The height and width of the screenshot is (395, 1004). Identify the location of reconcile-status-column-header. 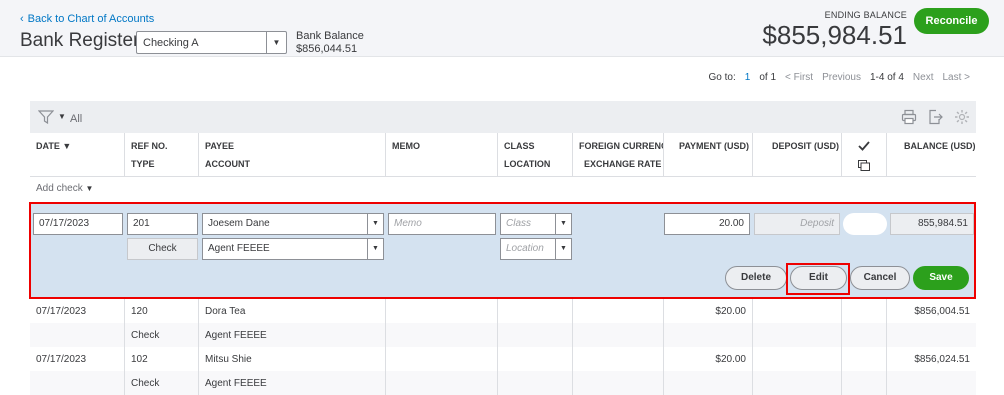
(864, 155).